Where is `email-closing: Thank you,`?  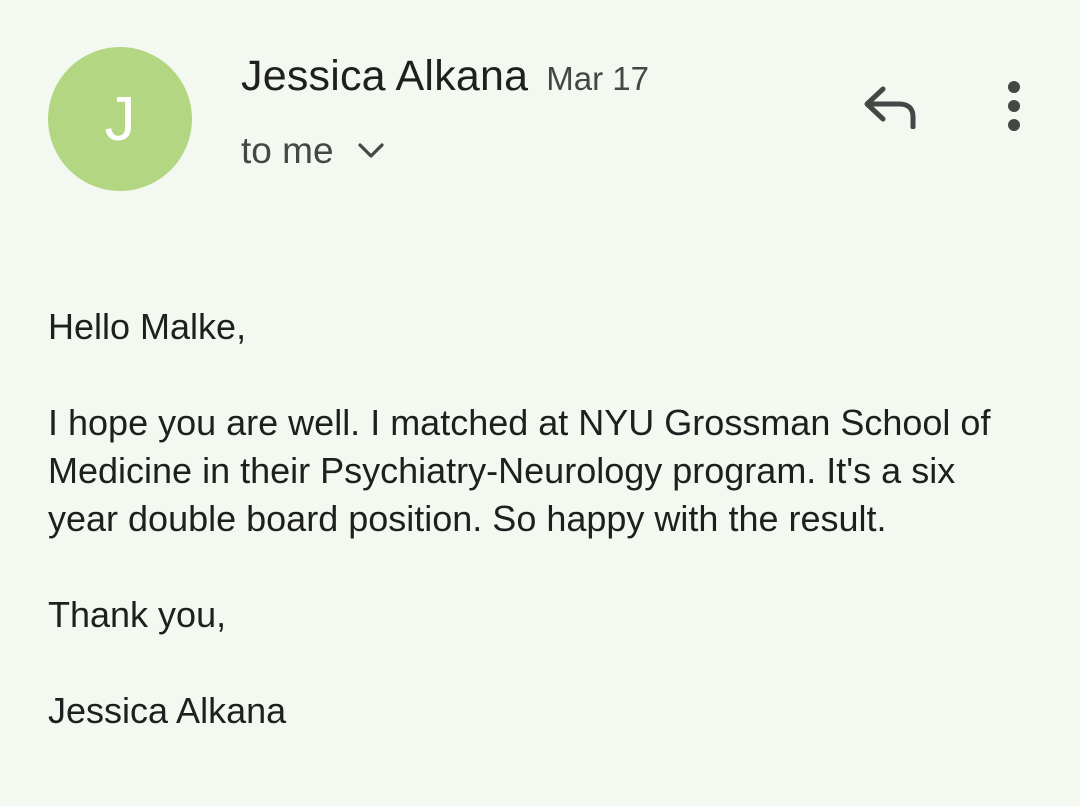 email-closing: Thank you, is located at coordinates (137, 614).